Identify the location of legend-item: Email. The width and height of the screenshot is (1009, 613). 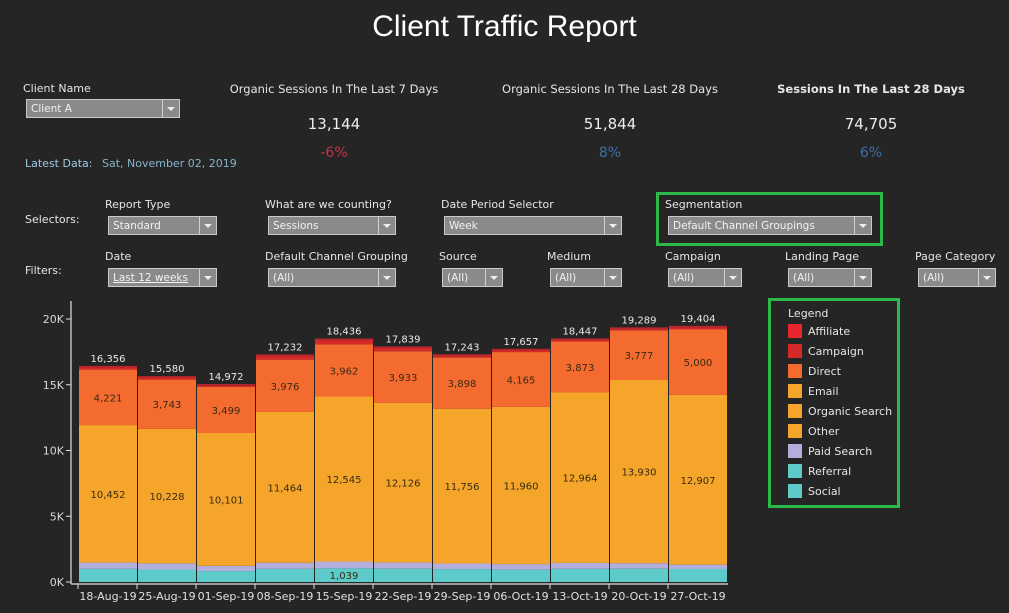
(842, 391).